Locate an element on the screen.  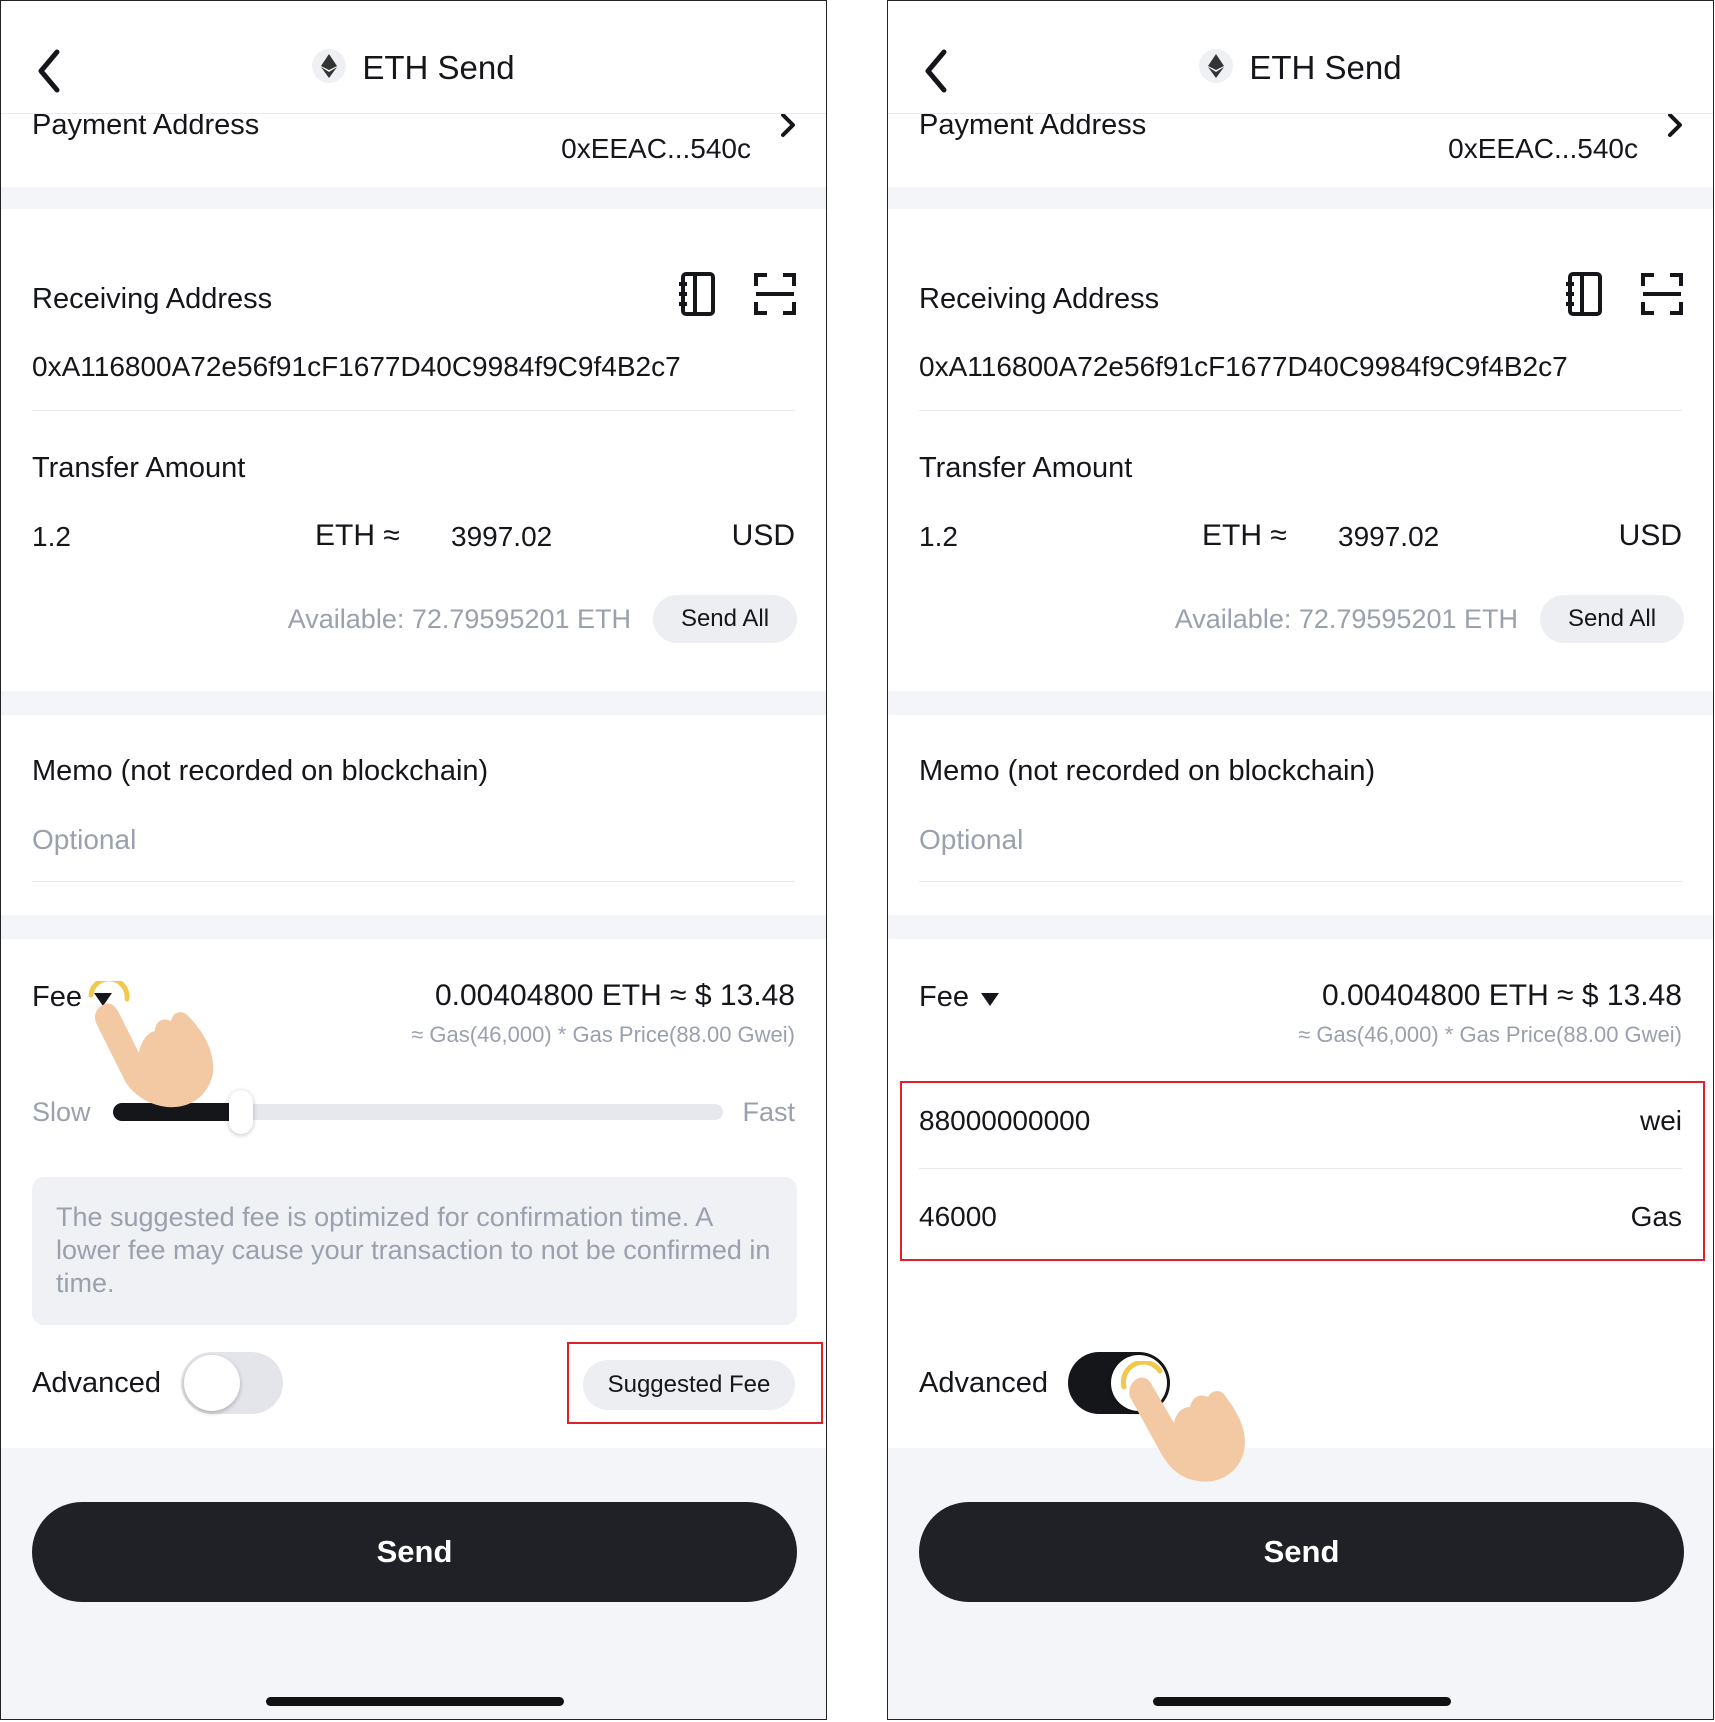
slider-fast-label: Fast is located at coordinates (768, 1112).